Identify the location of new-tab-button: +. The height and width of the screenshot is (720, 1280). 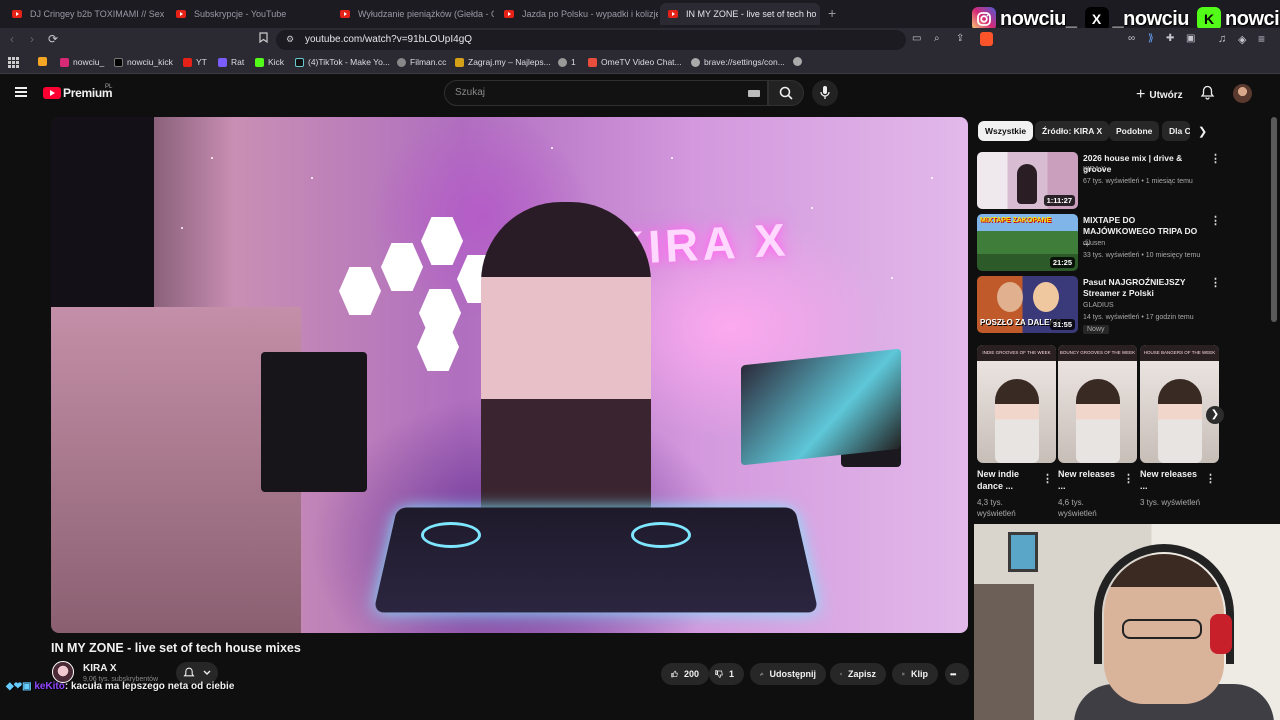
(832, 13).